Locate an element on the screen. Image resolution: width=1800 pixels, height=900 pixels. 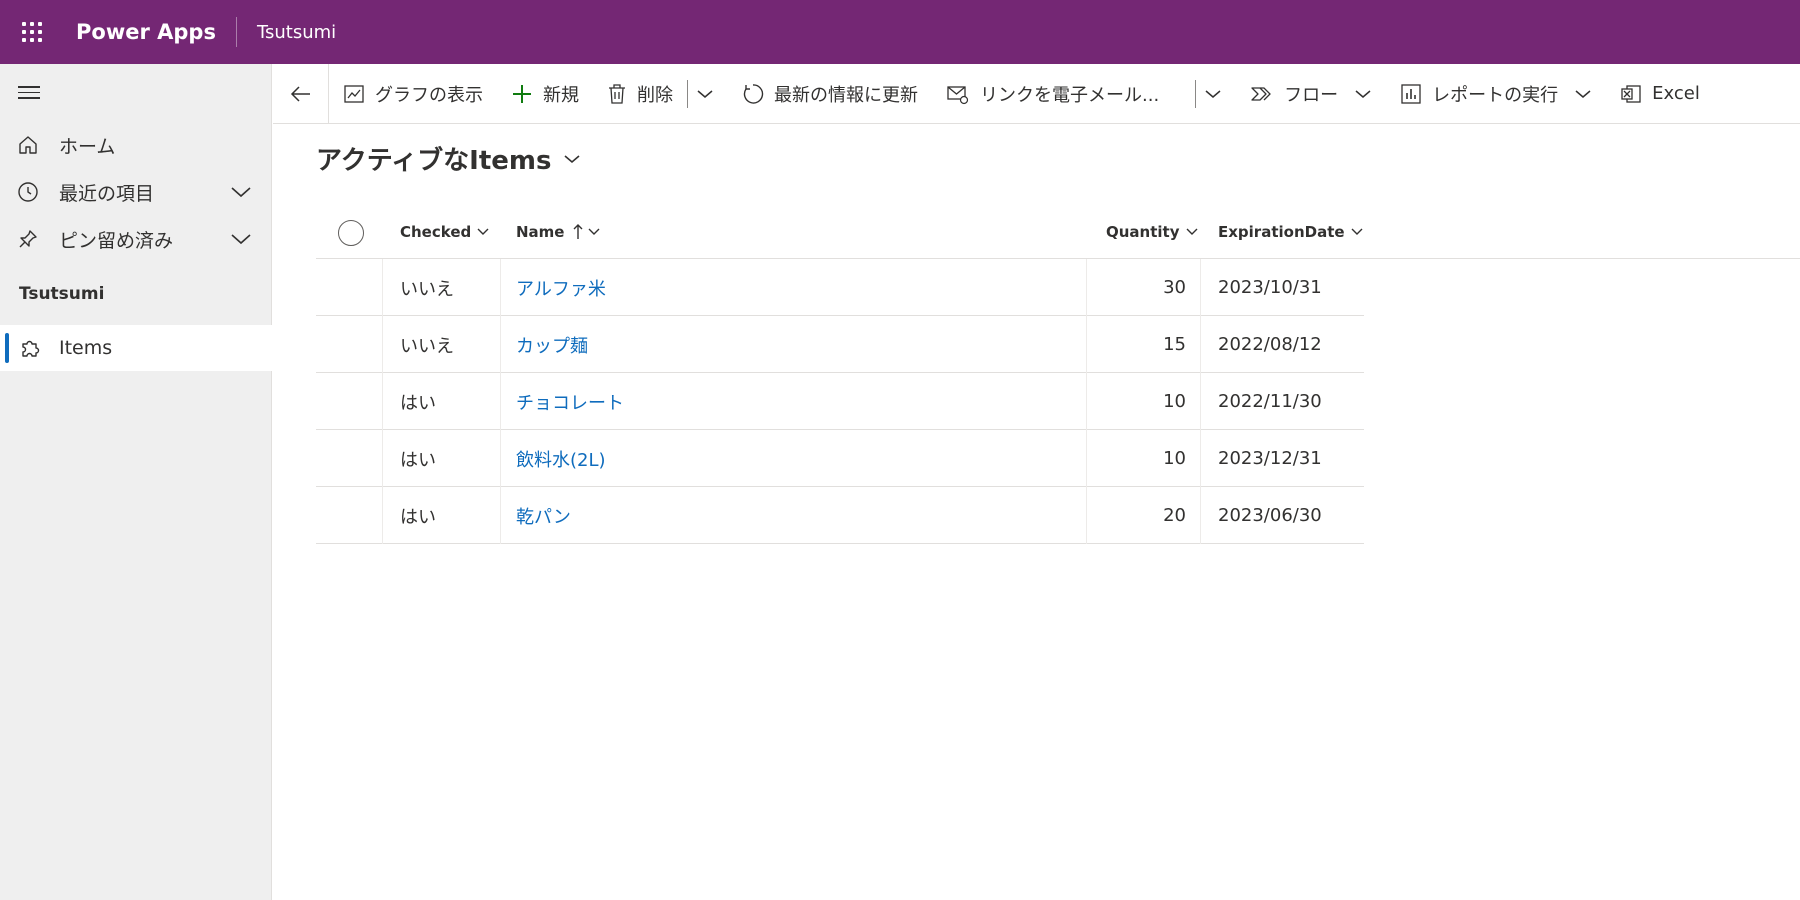
report-dropdown-chevron is located at coordinates (1583, 94).